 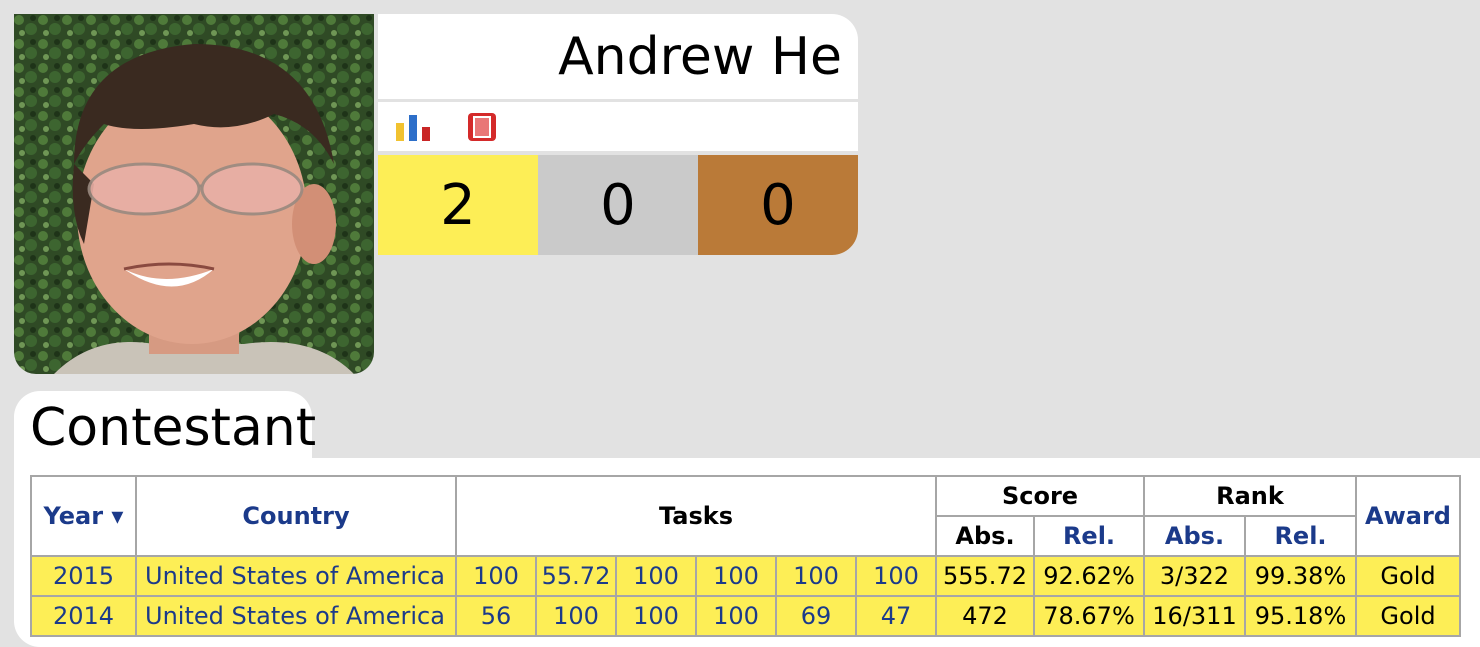 What do you see at coordinates (1250, 496) in the screenshot?
I see `column-rank: Rank` at bounding box center [1250, 496].